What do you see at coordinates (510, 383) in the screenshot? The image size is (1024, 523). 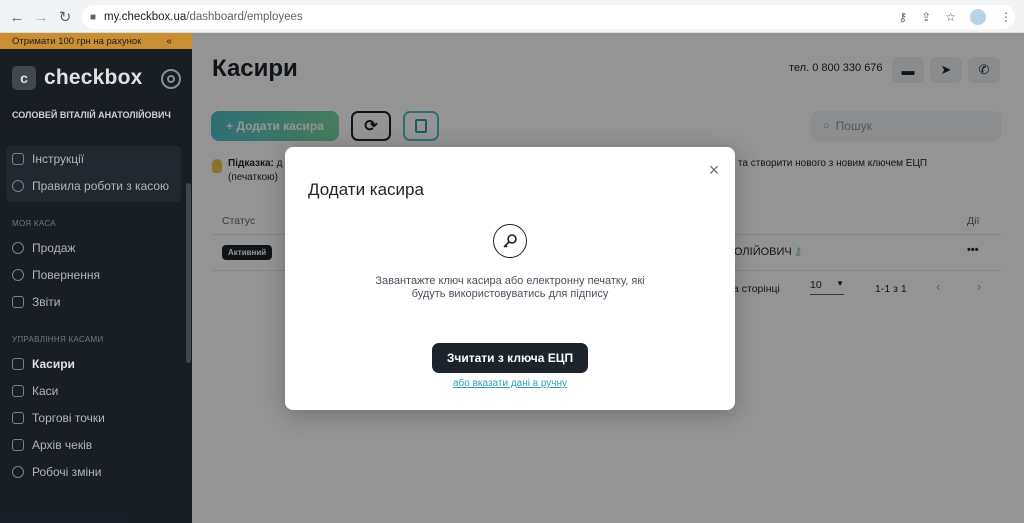 I see `manual-entry-link: або вказати дані в ручну` at bounding box center [510, 383].